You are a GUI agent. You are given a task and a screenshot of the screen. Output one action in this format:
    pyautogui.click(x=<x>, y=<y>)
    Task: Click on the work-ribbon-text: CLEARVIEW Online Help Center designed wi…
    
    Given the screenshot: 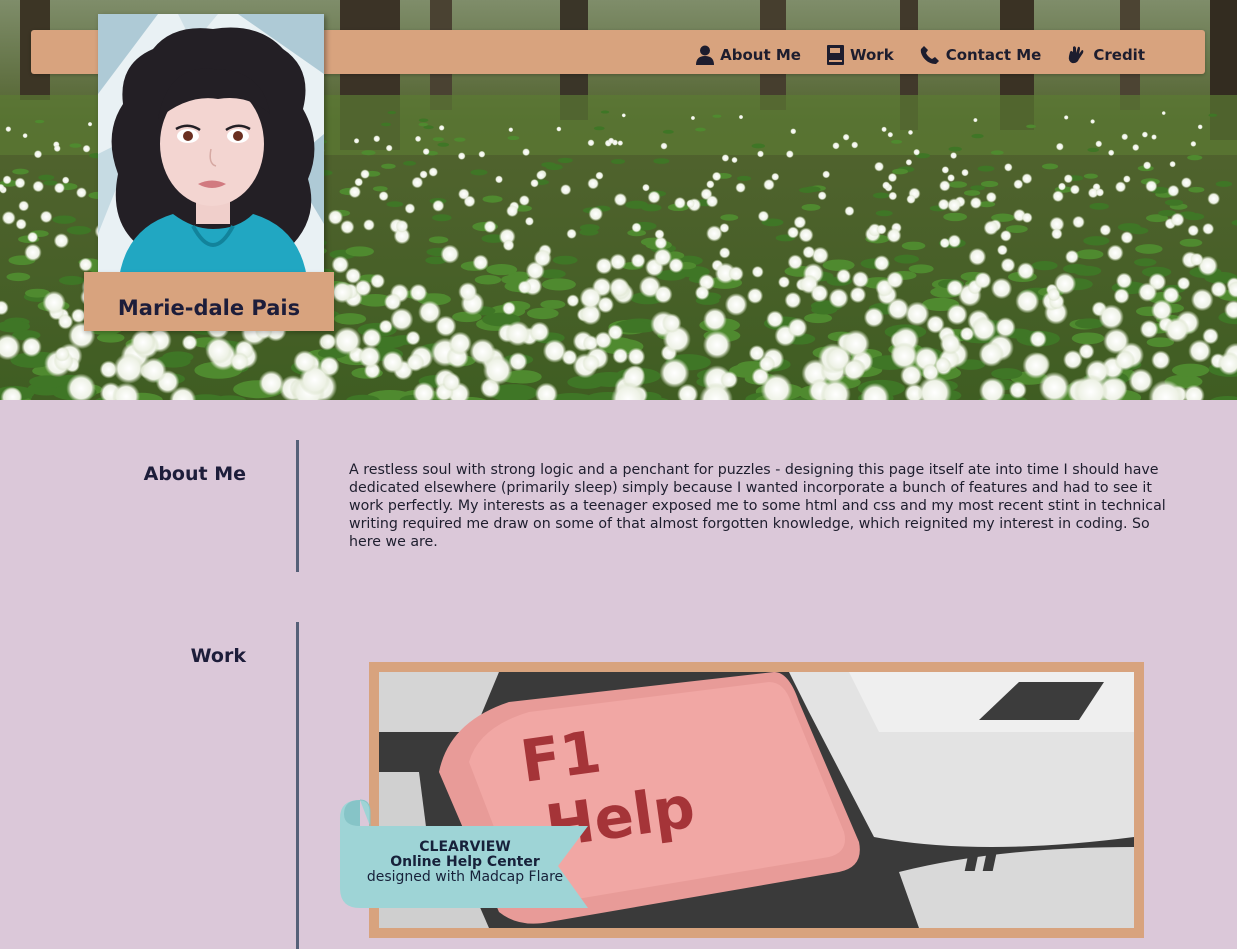 What is the action you would take?
    pyautogui.click(x=465, y=862)
    